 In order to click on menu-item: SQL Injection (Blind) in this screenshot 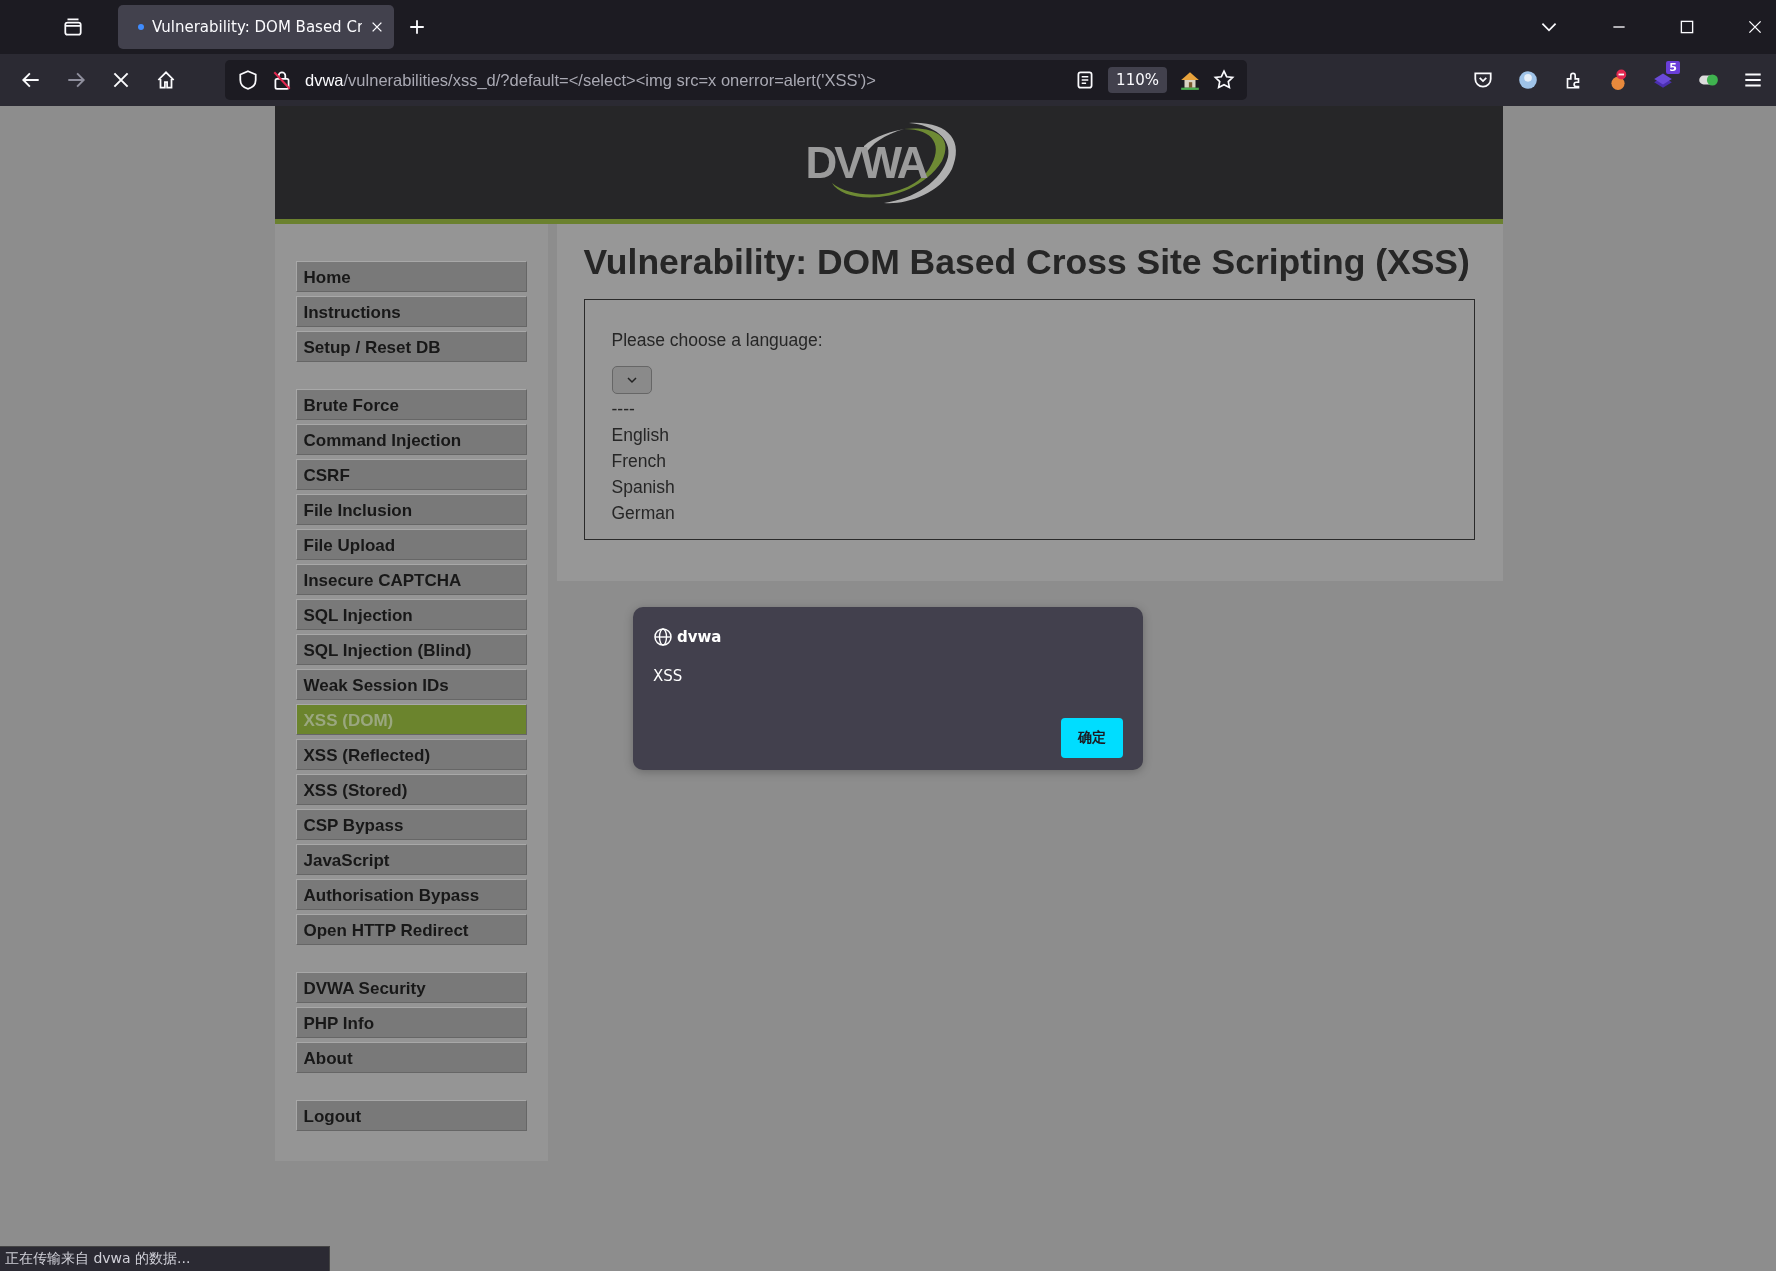, I will do `click(411, 649)`.